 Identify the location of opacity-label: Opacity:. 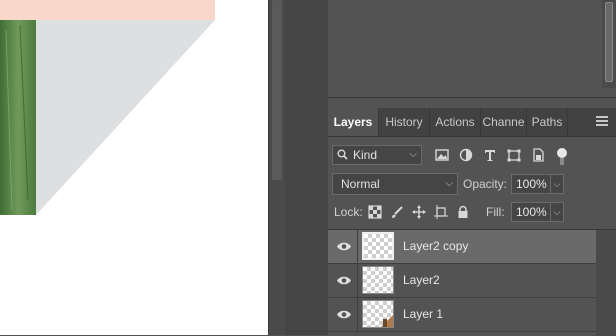
(485, 184).